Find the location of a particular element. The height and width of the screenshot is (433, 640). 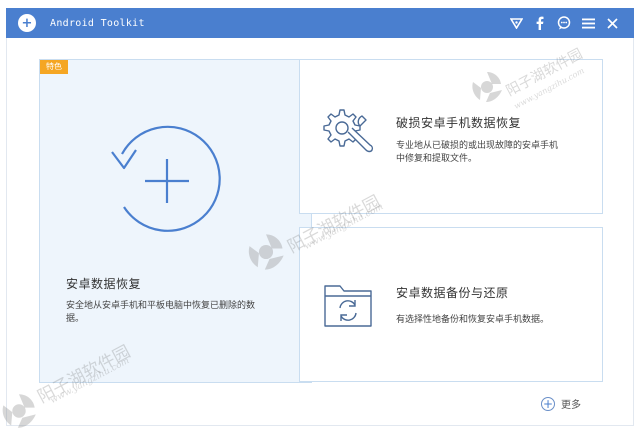

folder-sync-icon is located at coordinates (348, 306).